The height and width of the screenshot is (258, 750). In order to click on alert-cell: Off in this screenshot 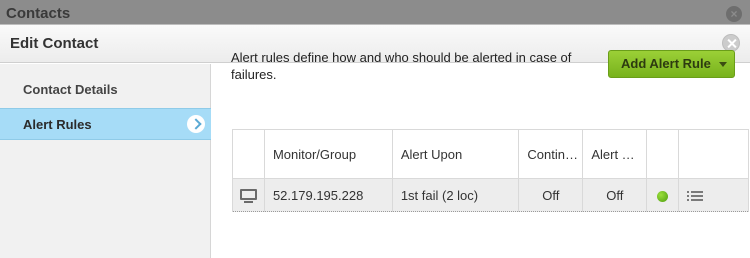, I will do `click(615, 195)`.